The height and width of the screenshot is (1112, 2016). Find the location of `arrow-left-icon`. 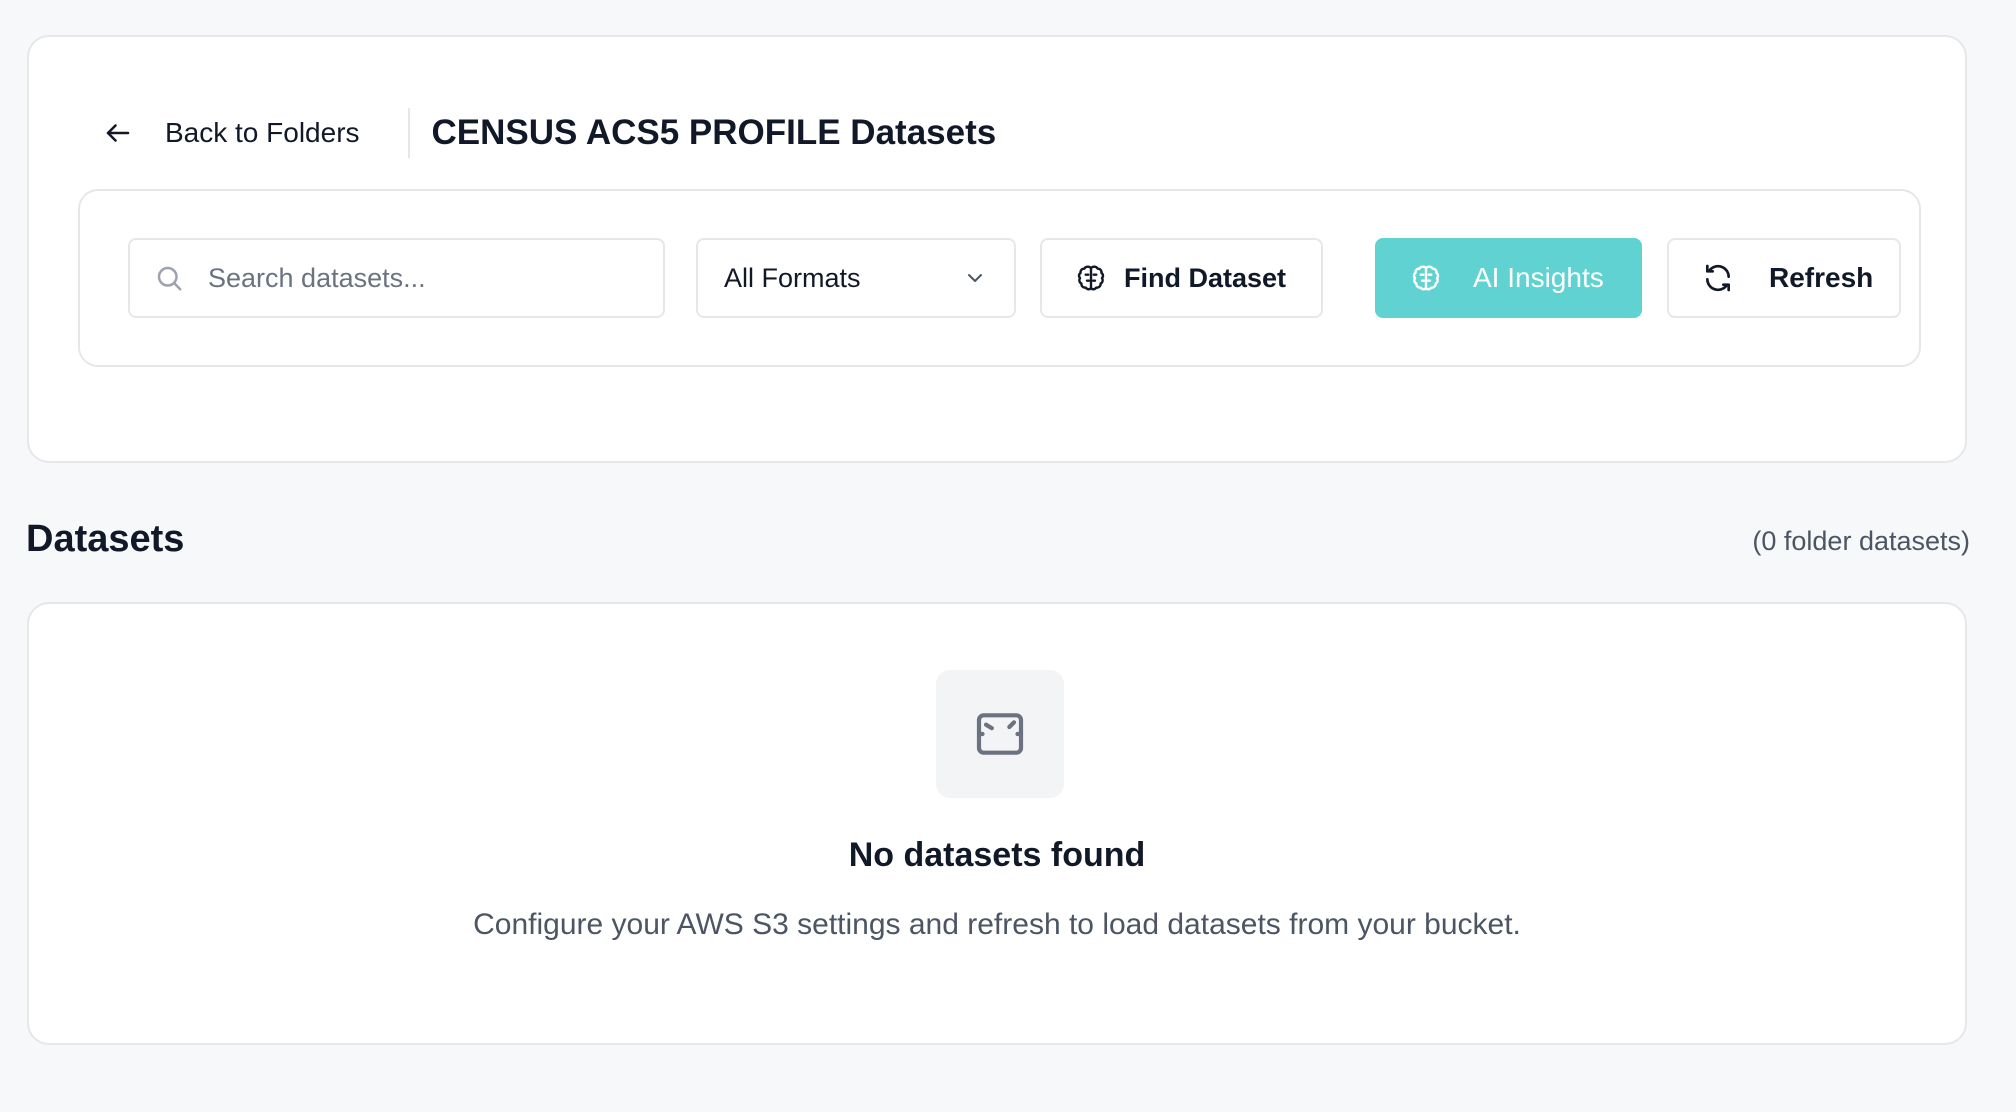

arrow-left-icon is located at coordinates (118, 133).